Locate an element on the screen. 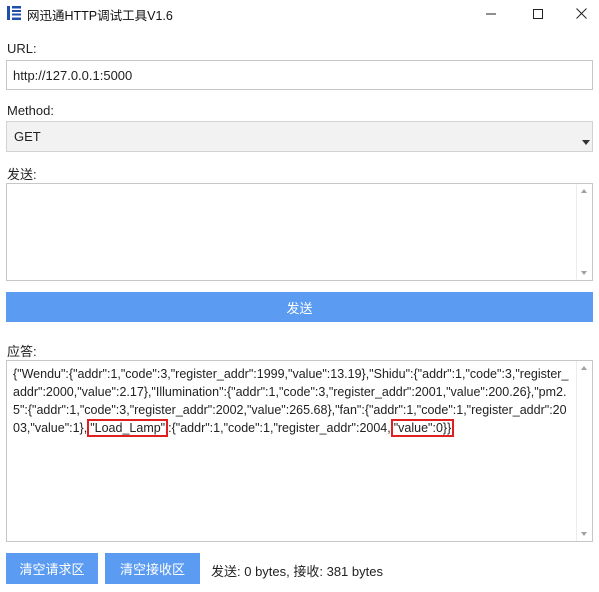 Image resolution: width=599 pixels, height=592 pixels. url-label: URL: is located at coordinates (22, 48).